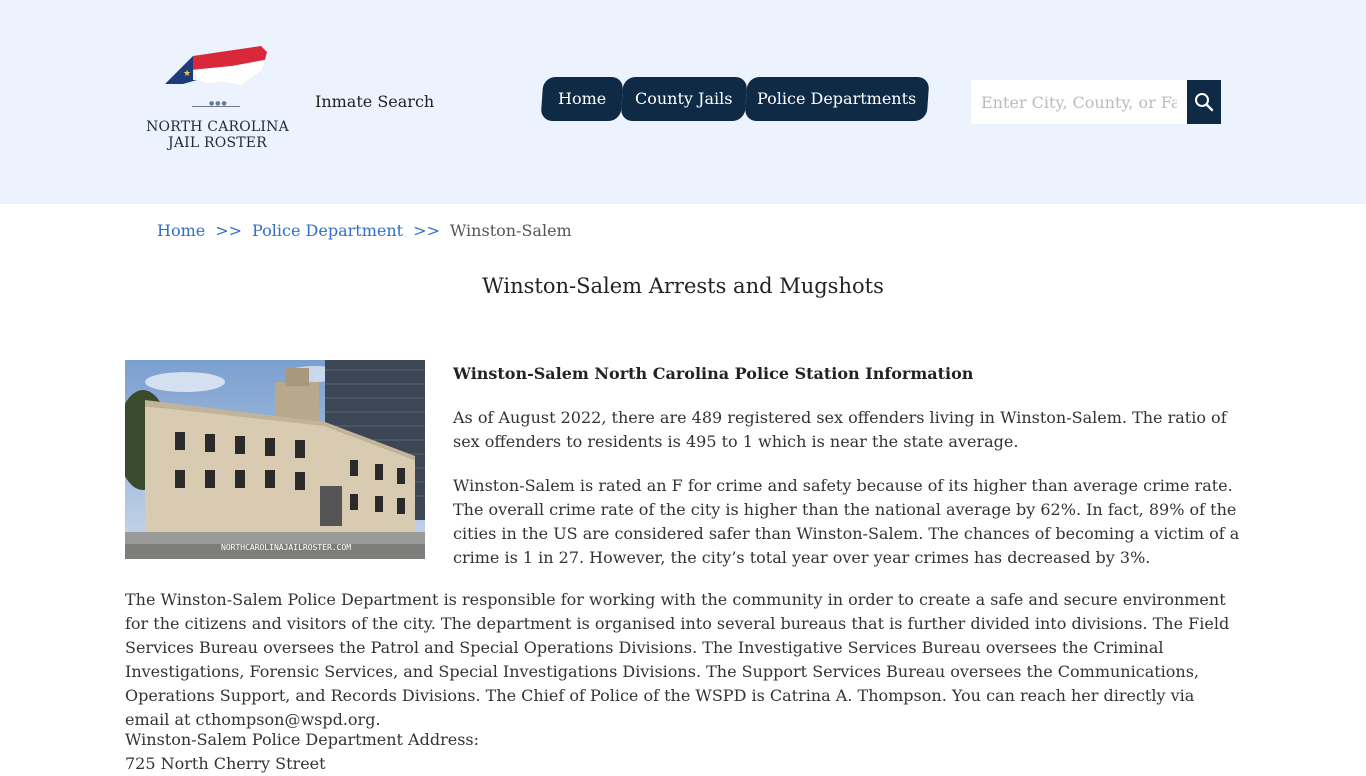 The height and width of the screenshot is (776, 1366). Describe the element at coordinates (683, 286) in the screenshot. I see `page-title: Winston-Salem Arrests and Mugshots` at that location.